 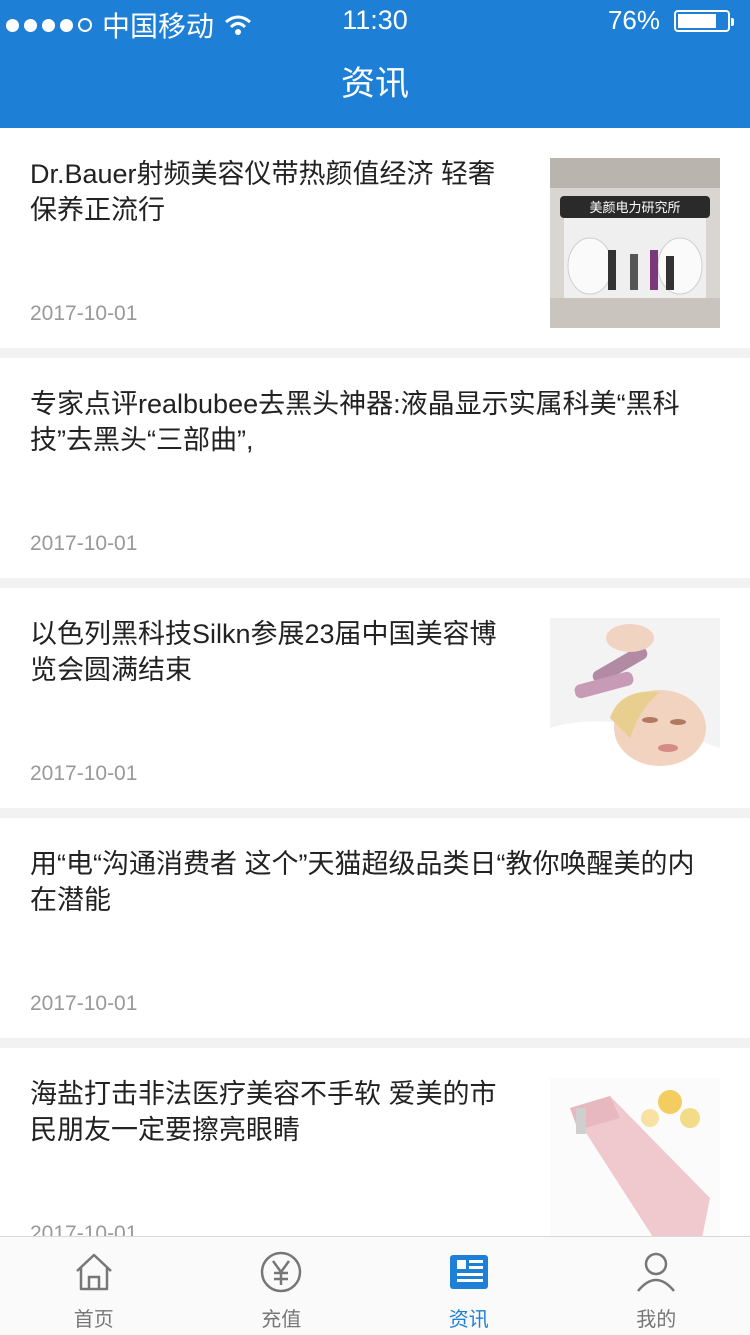 What do you see at coordinates (265, 652) in the screenshot?
I see `news-title: 以色列黑科技Silkn参展23届中国美容博览会圆满结束` at bounding box center [265, 652].